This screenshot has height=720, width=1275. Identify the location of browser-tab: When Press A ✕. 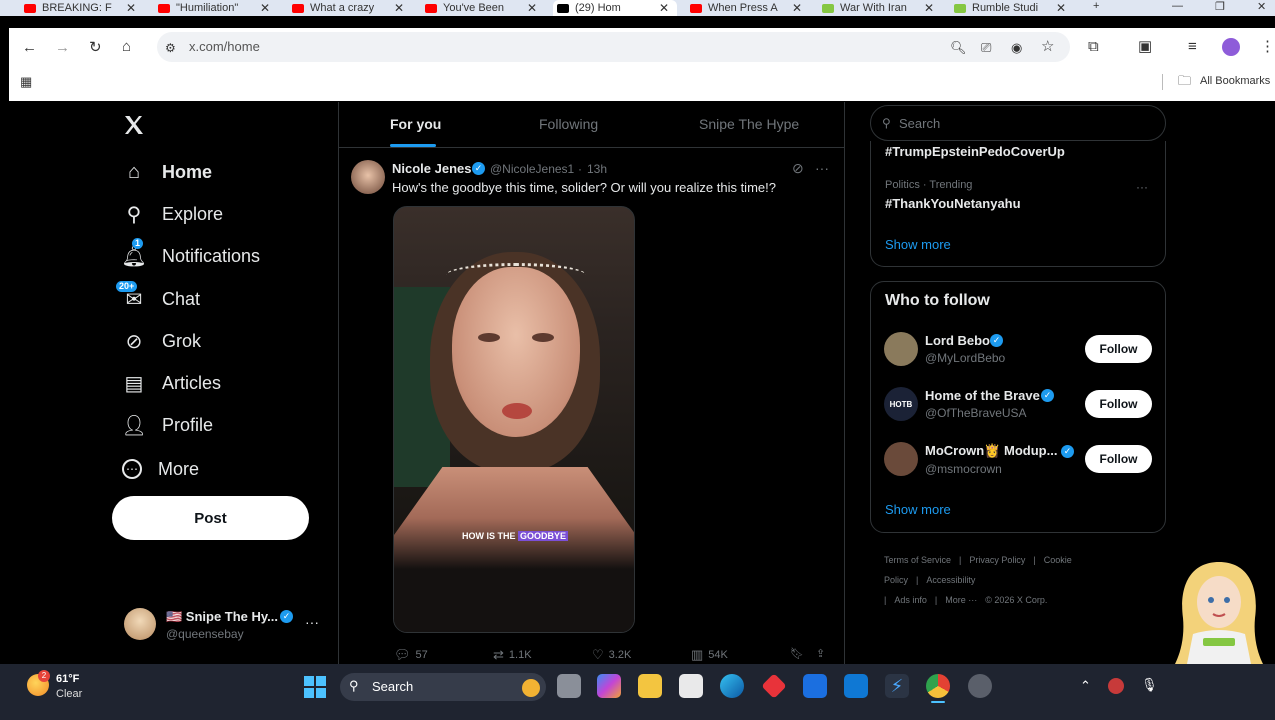
(748, 8).